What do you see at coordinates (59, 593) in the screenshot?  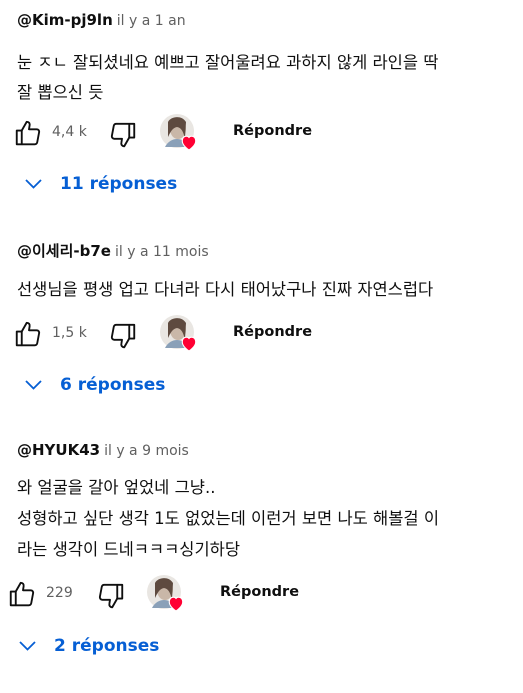 I see `like-count: 229` at bounding box center [59, 593].